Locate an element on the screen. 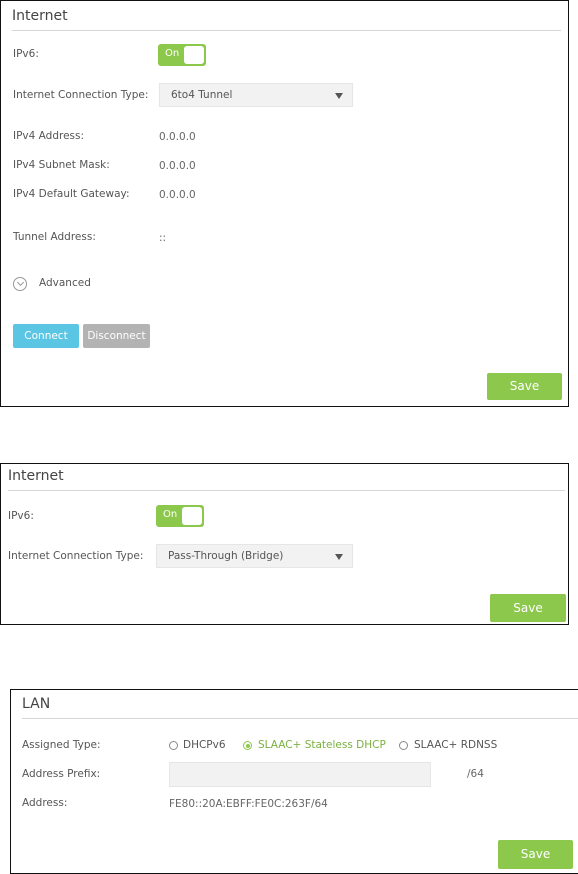 Image resolution: width=578 pixels, height=874 pixels. ipv4-address-label: IPv4 Address: is located at coordinates (49, 136).